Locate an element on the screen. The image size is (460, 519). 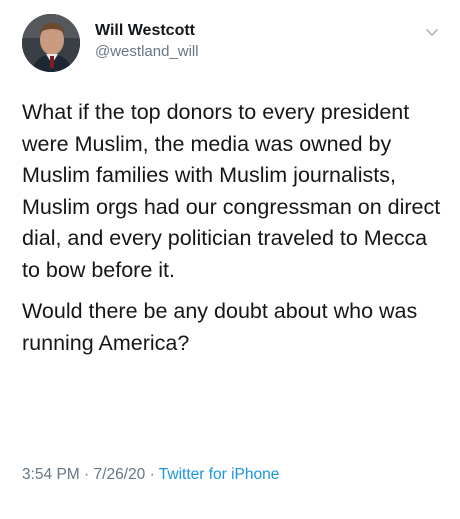
author-handle: @westland_will is located at coordinates (147, 52).